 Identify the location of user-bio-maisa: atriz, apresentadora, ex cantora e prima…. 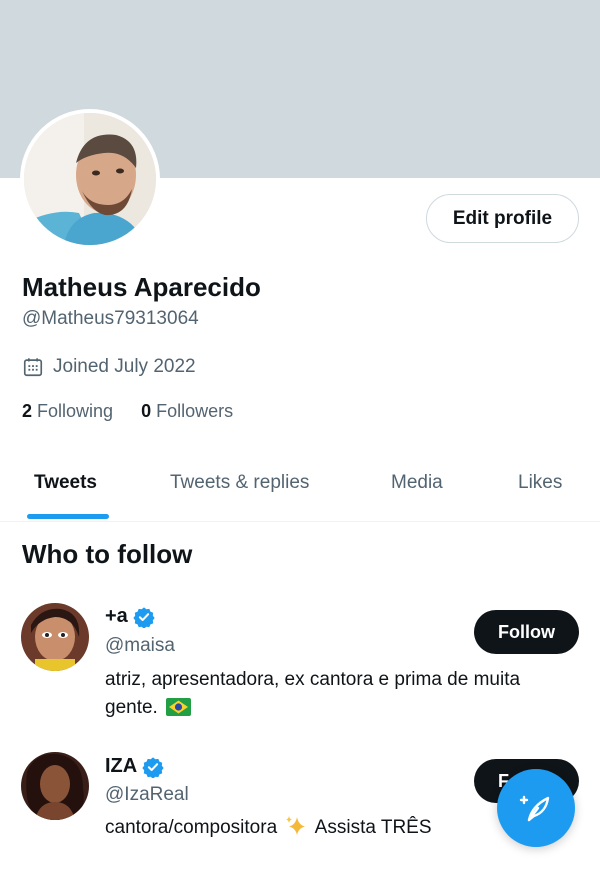
(340, 694).